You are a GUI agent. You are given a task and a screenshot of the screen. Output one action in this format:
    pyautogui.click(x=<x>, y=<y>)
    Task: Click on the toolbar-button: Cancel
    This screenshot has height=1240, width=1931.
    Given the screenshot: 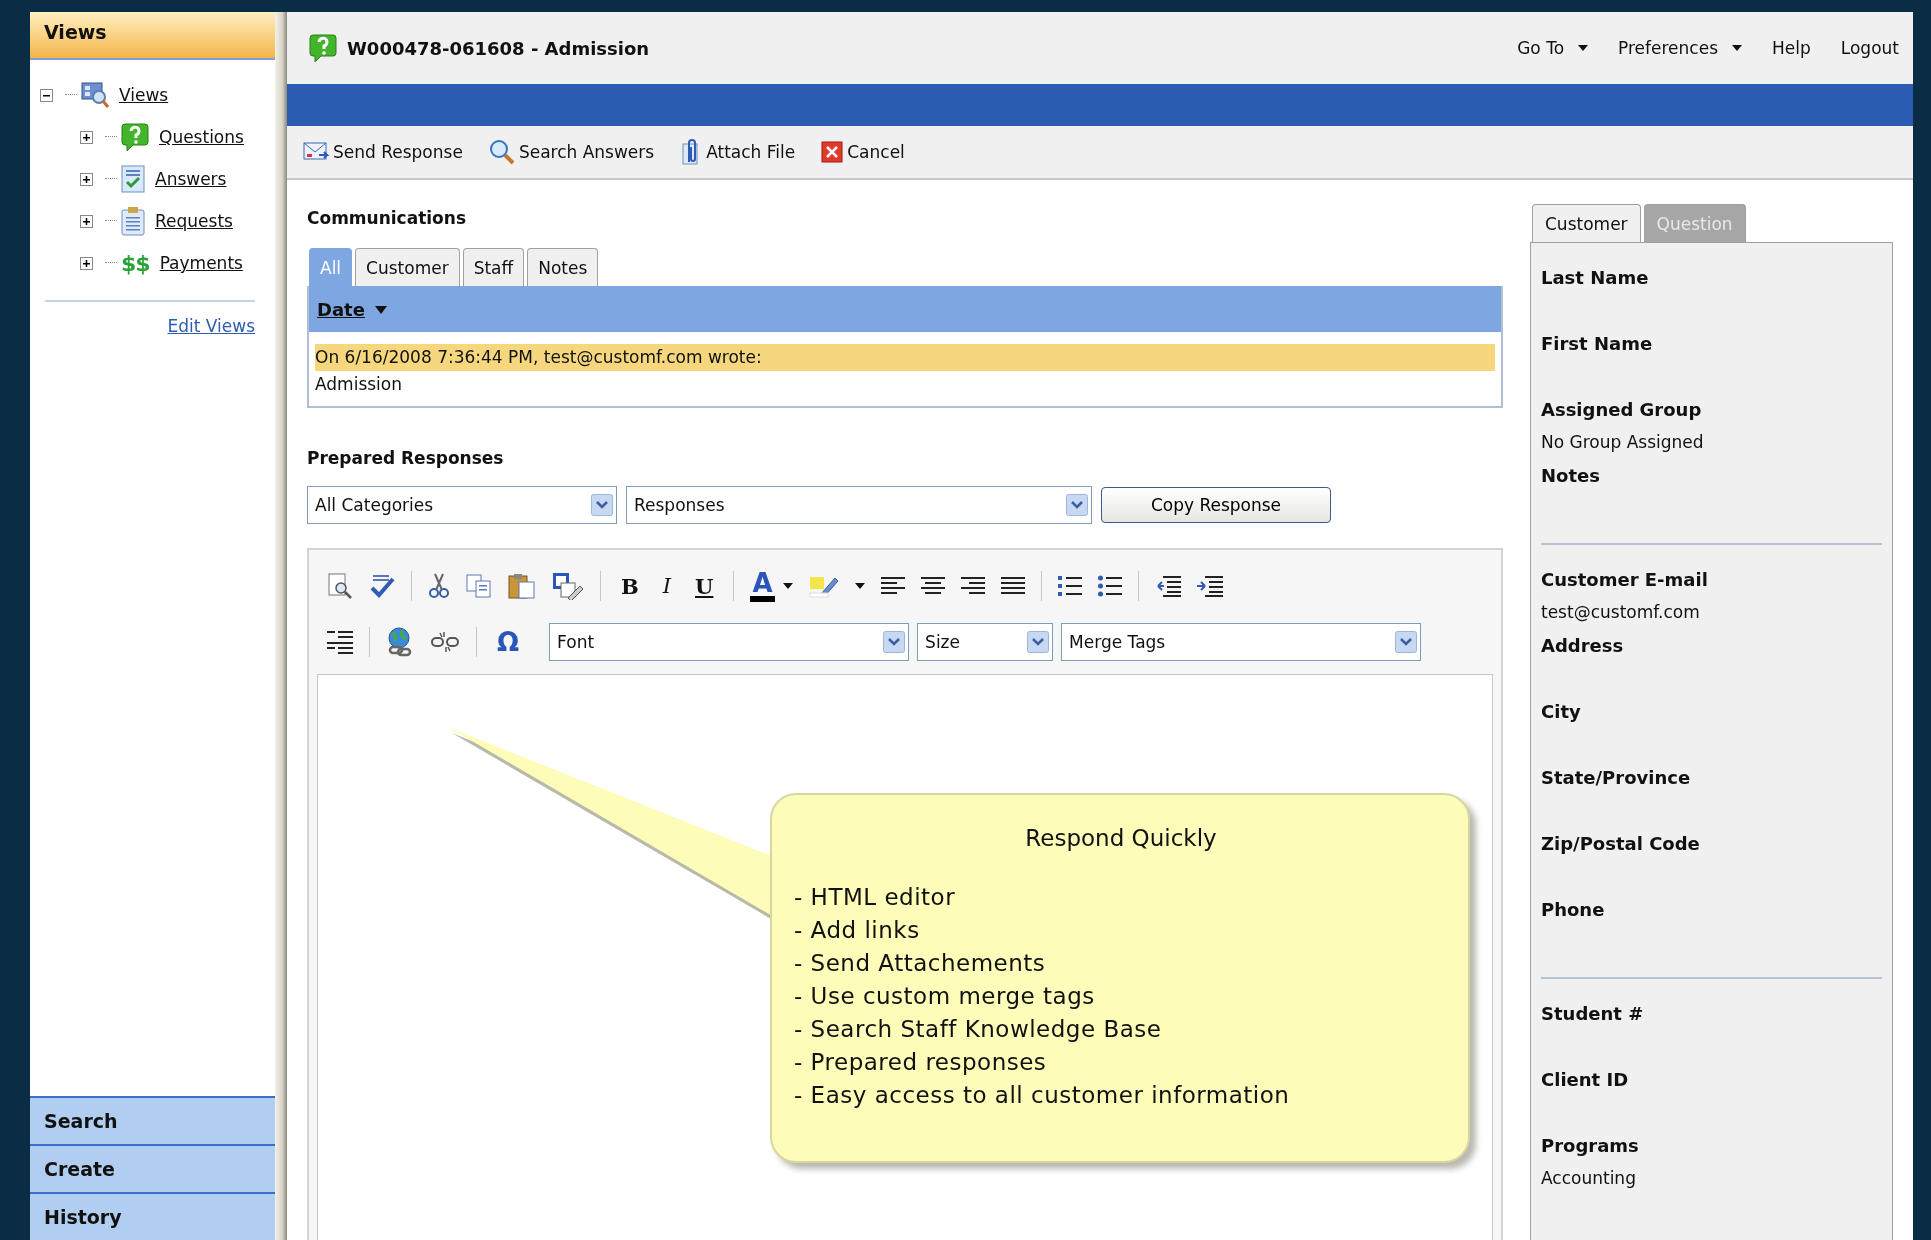 What is the action you would take?
    pyautogui.click(x=863, y=152)
    